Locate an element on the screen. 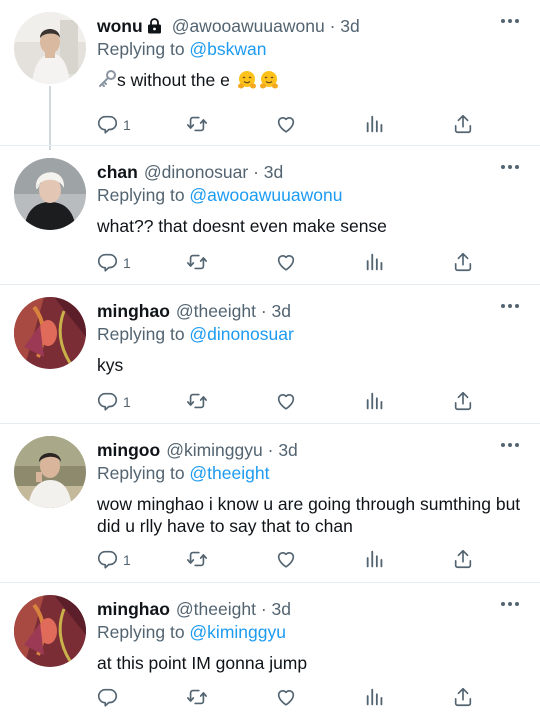  replying-to: Replying to @theeight is located at coordinates (183, 473).